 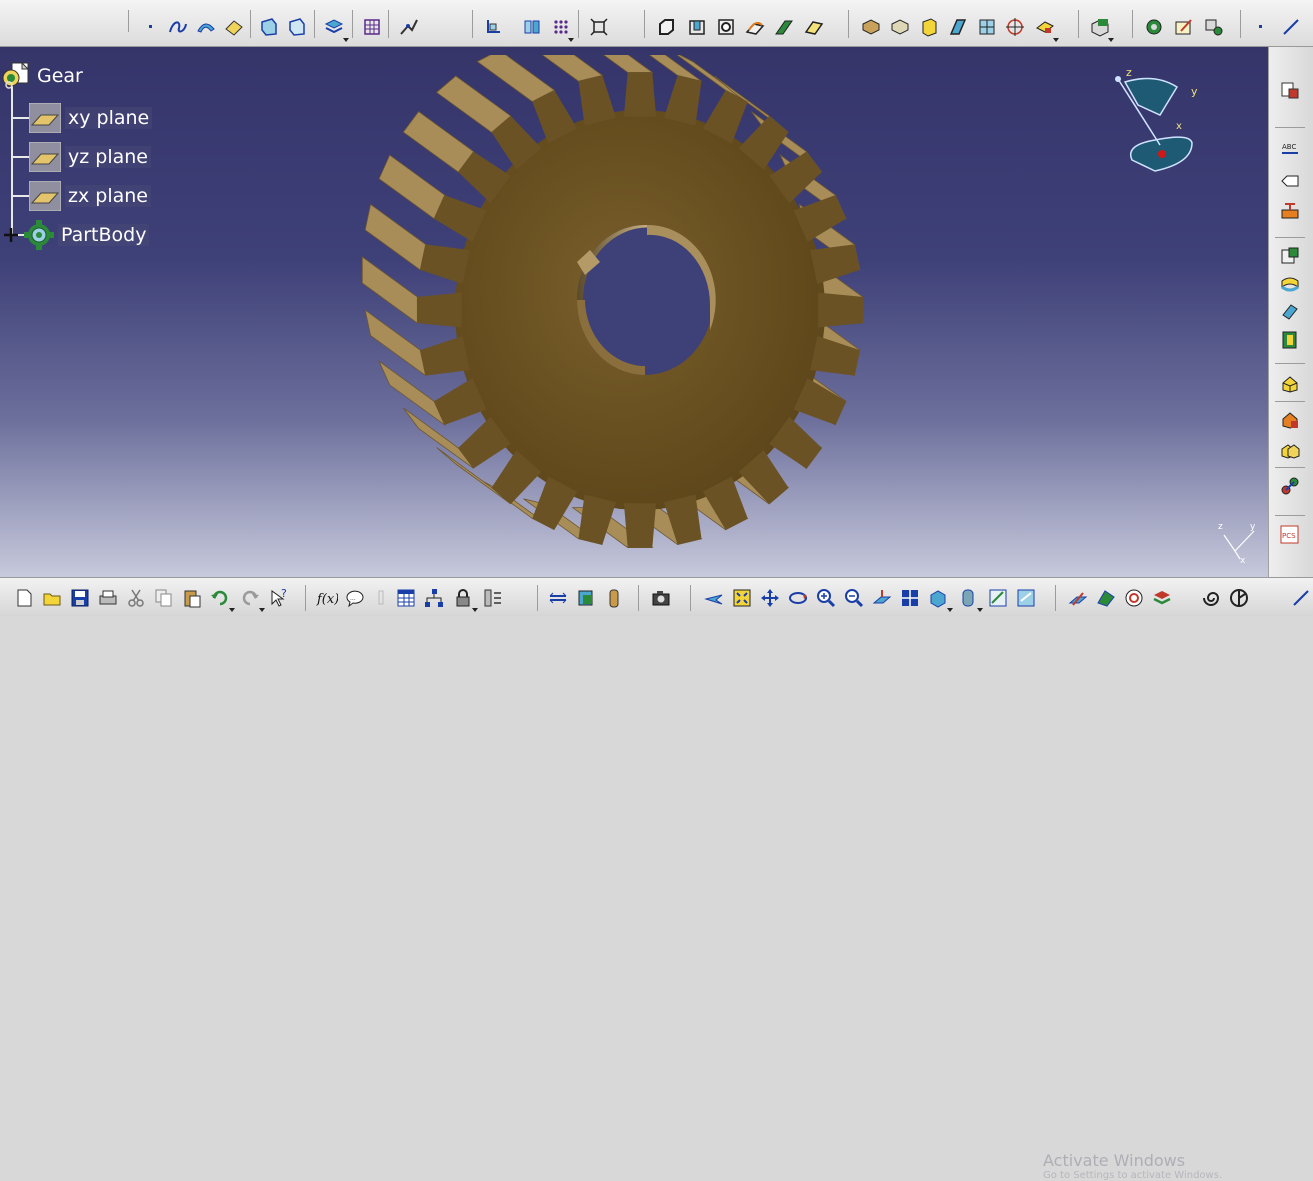 I want to click on line-icon, so click(x=1291, y=27).